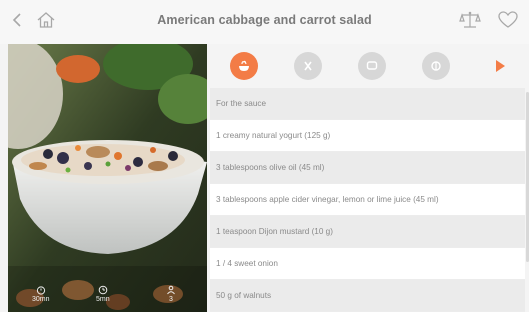 This screenshot has height=312, width=529. I want to click on ingredients-icon, so click(244, 65).